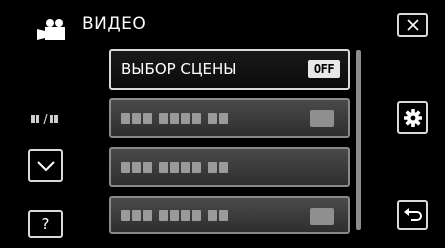 Image resolution: width=445 pixels, height=248 pixels. What do you see at coordinates (179, 69) in the screenshot?
I see `menu-item-label: ВЫБОР СЦЕНЫ` at bounding box center [179, 69].